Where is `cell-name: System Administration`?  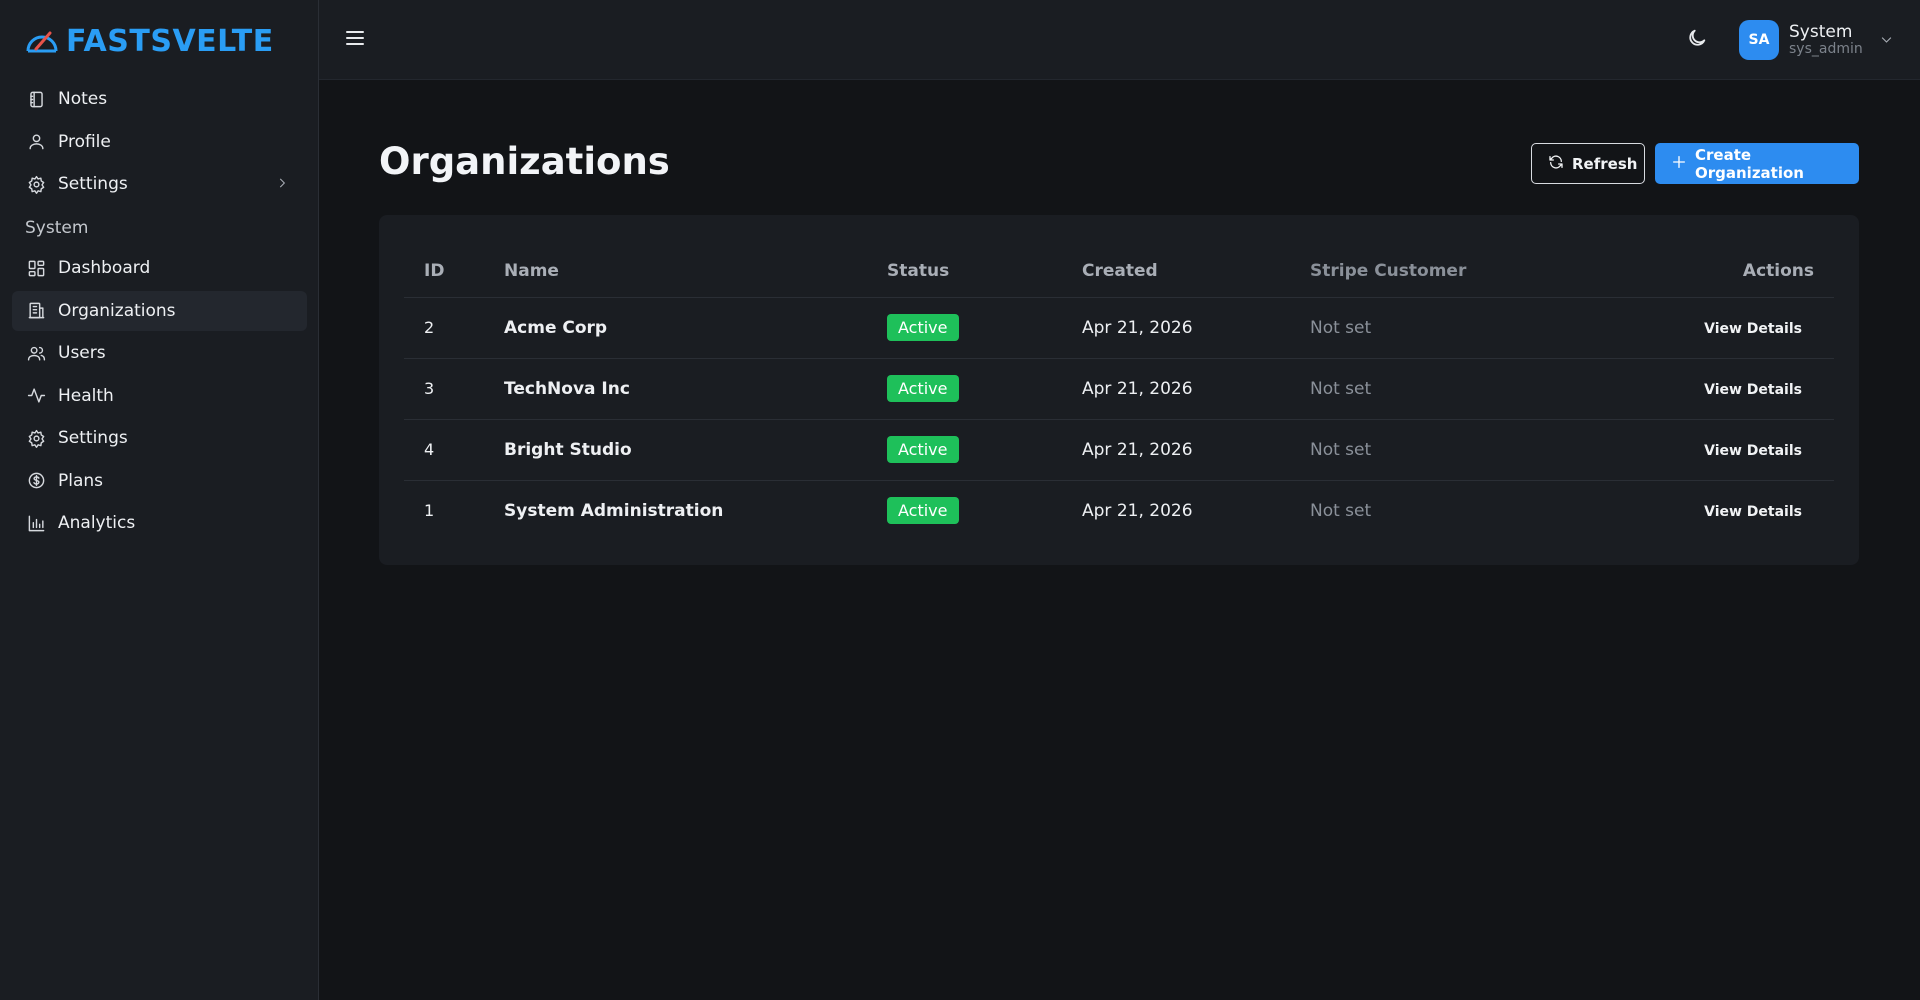
cell-name: System Administration is located at coordinates (614, 510).